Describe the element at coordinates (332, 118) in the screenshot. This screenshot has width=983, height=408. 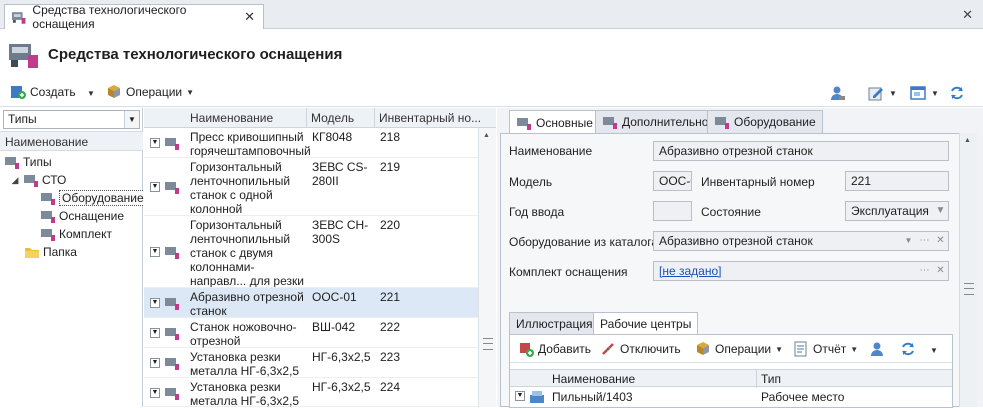
I see `column-model-header: Модель` at that location.